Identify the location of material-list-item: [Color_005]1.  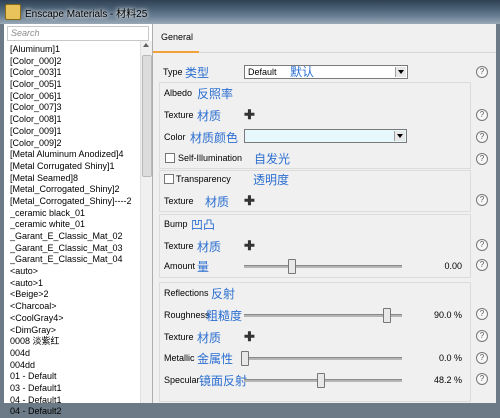
(74, 85).